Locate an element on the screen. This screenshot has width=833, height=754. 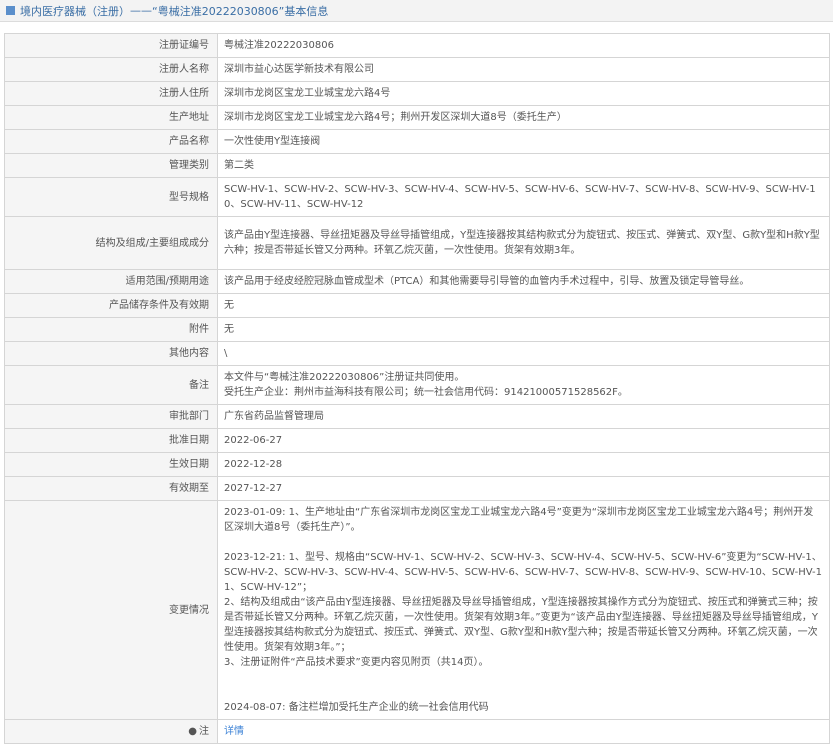
value-attachment: 无 is located at coordinates (523, 329).